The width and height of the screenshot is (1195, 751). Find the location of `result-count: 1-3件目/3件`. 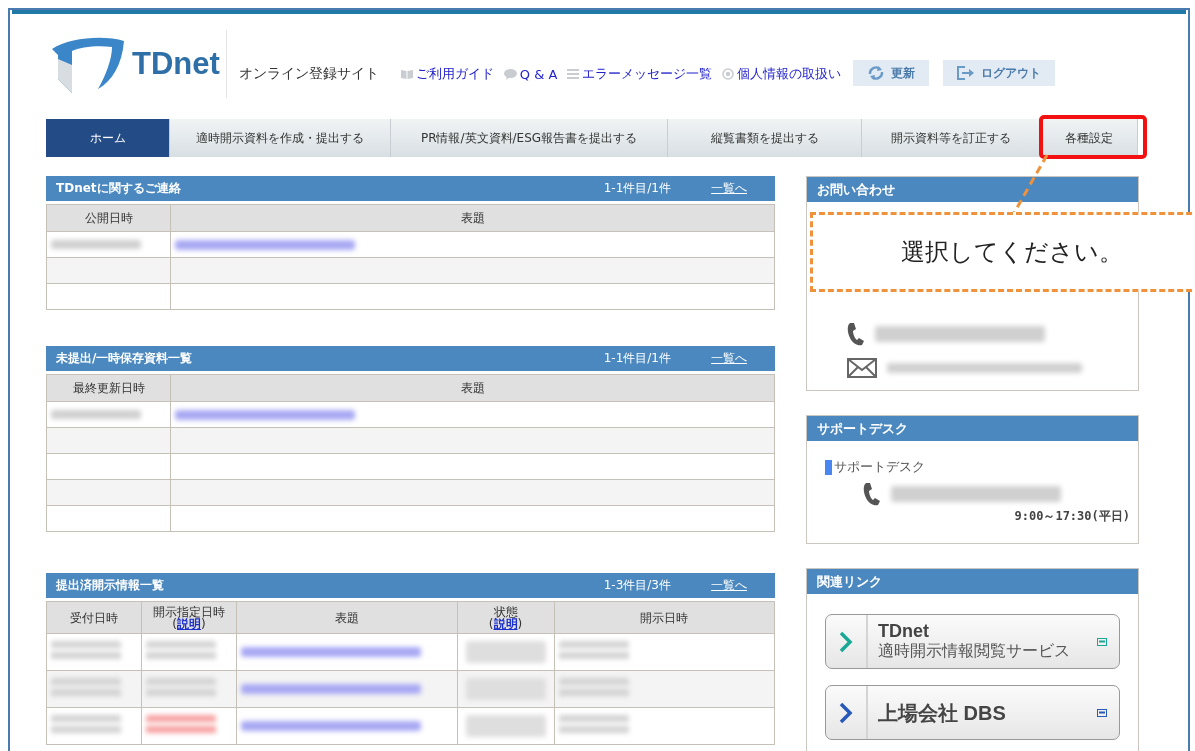

result-count: 1-3件目/3件 is located at coordinates (637, 585).